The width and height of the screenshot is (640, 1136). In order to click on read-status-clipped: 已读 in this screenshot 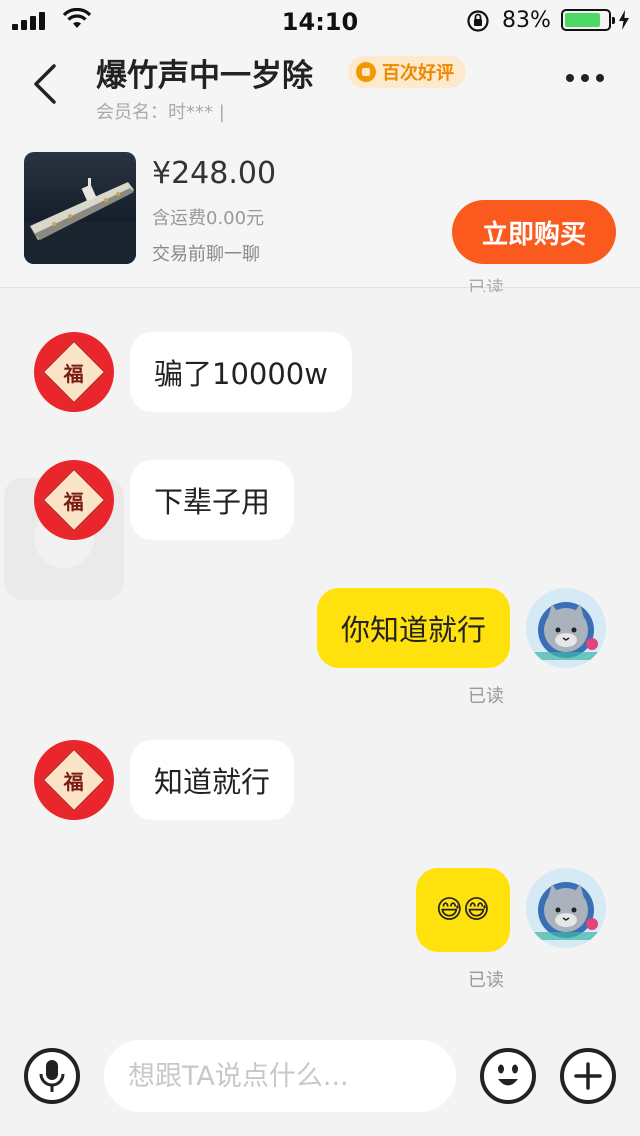, I will do `click(486, 288)`.